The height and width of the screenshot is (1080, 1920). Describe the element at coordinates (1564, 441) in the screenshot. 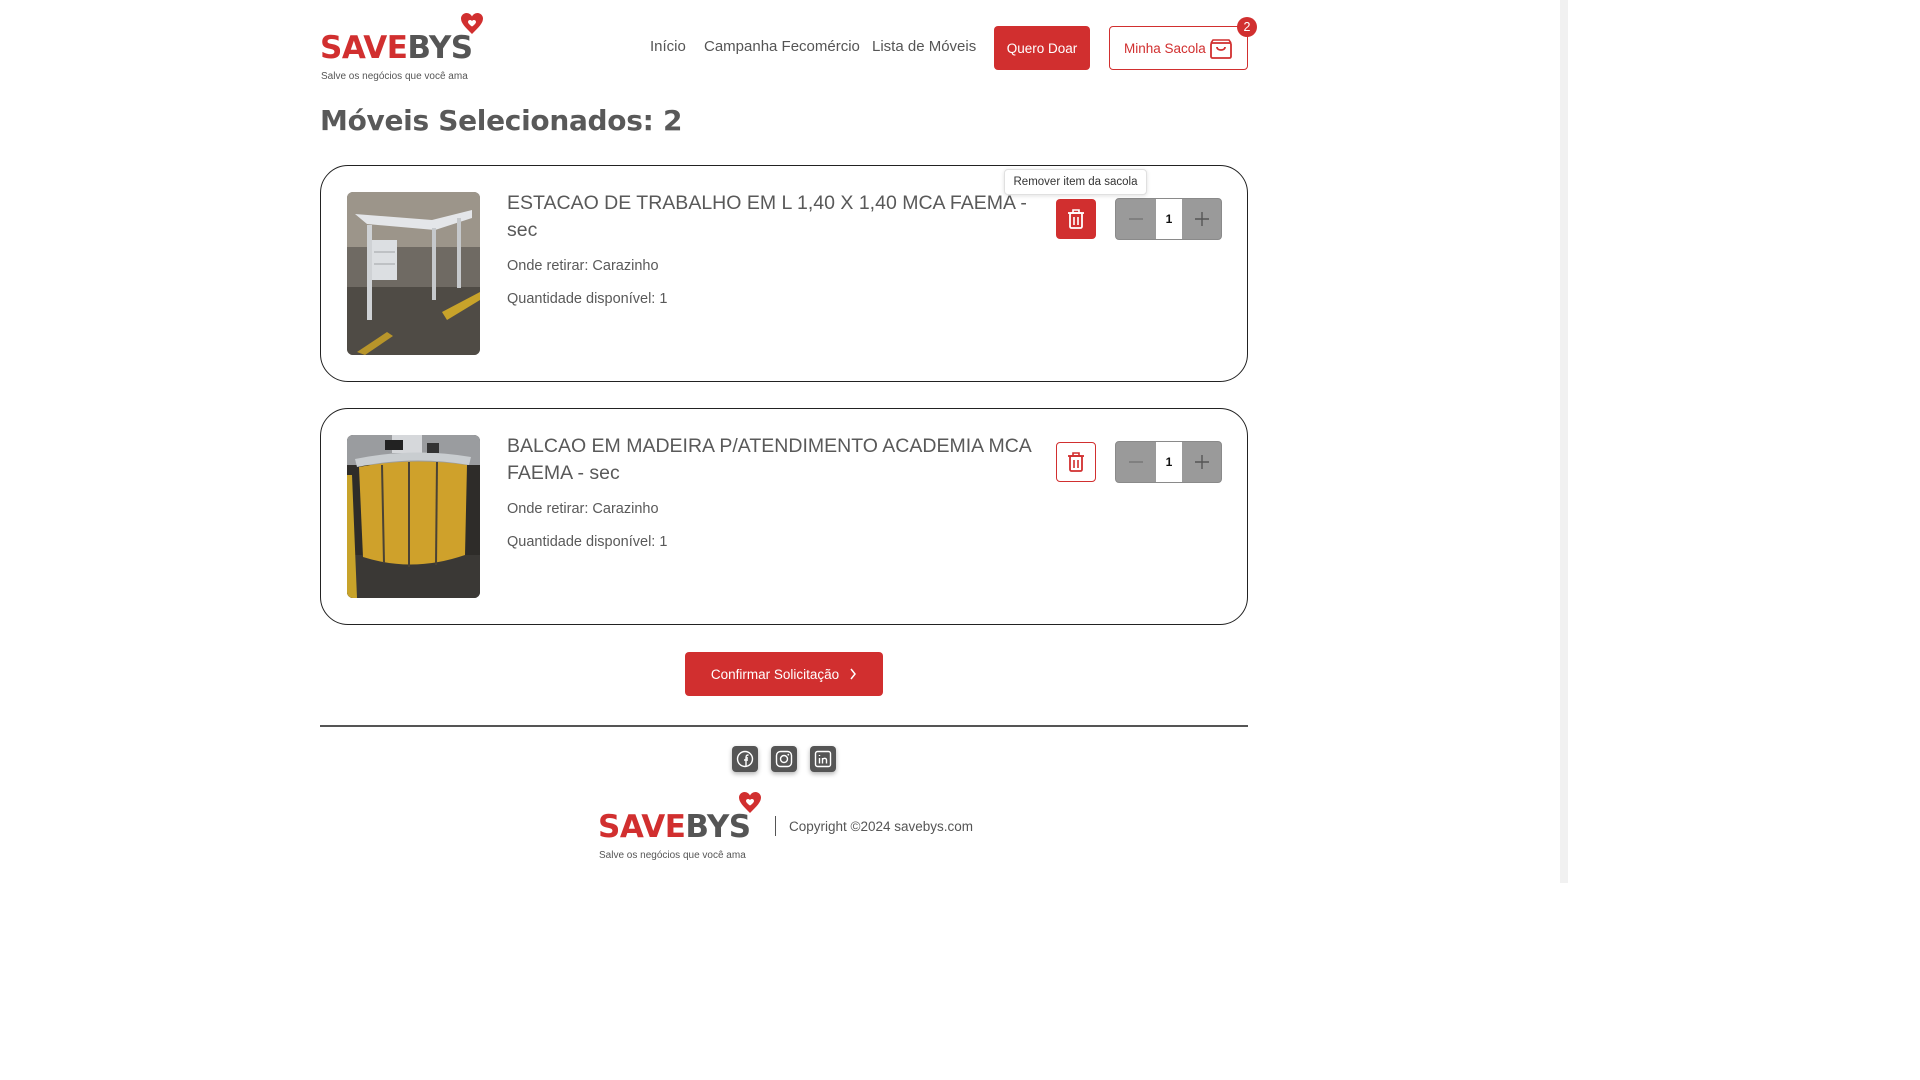

I see `page-scrollbar` at that location.